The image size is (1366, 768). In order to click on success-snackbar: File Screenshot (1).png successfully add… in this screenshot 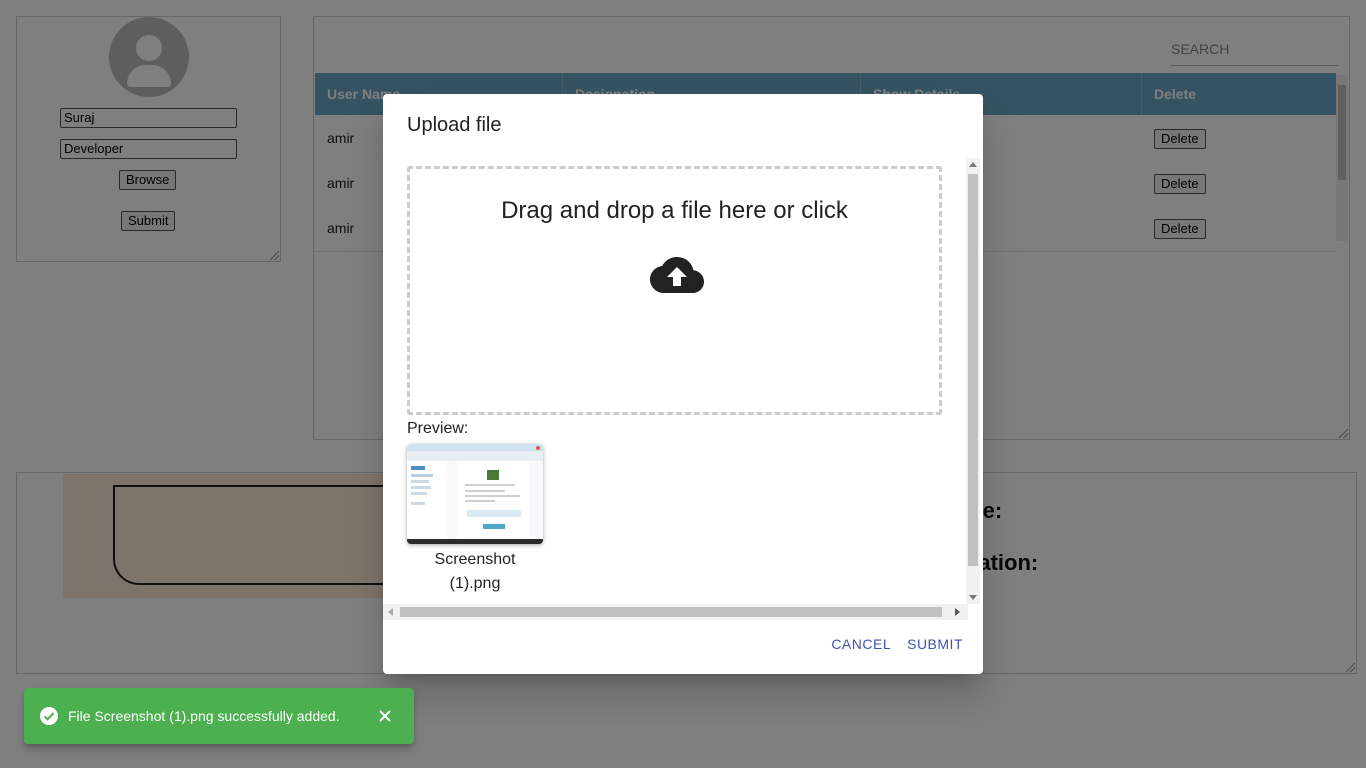, I will do `click(219, 716)`.